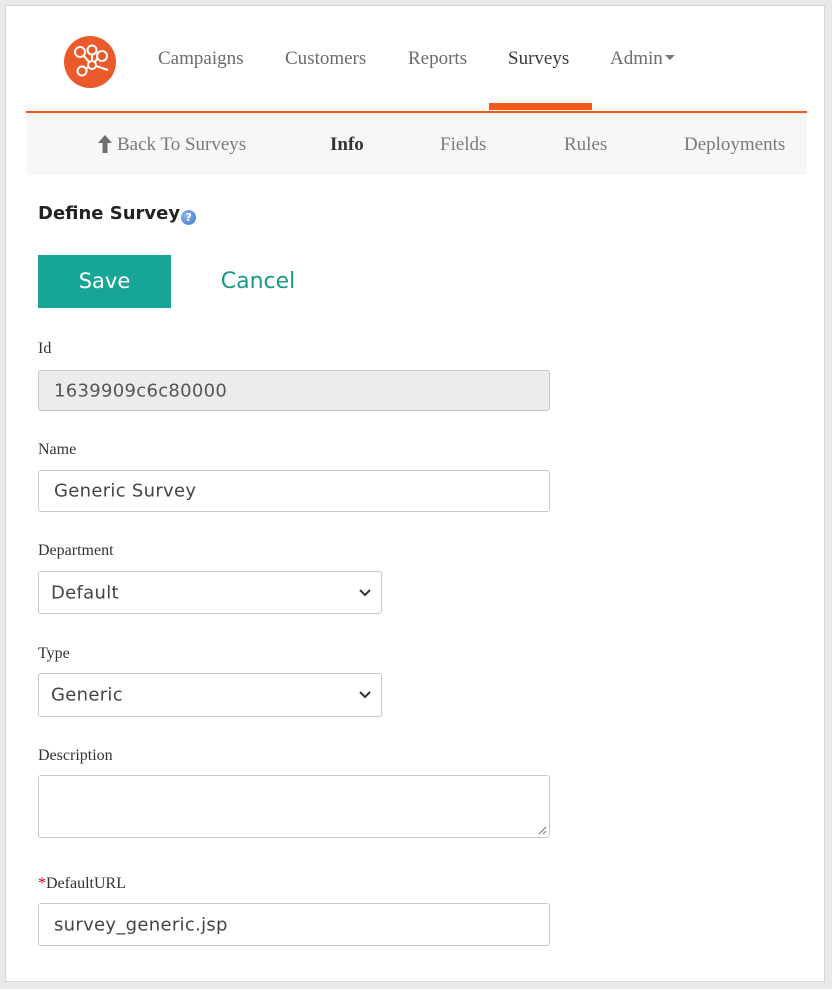 Image resolution: width=832 pixels, height=989 pixels. What do you see at coordinates (75, 755) in the screenshot?
I see `description-label: Description` at bounding box center [75, 755].